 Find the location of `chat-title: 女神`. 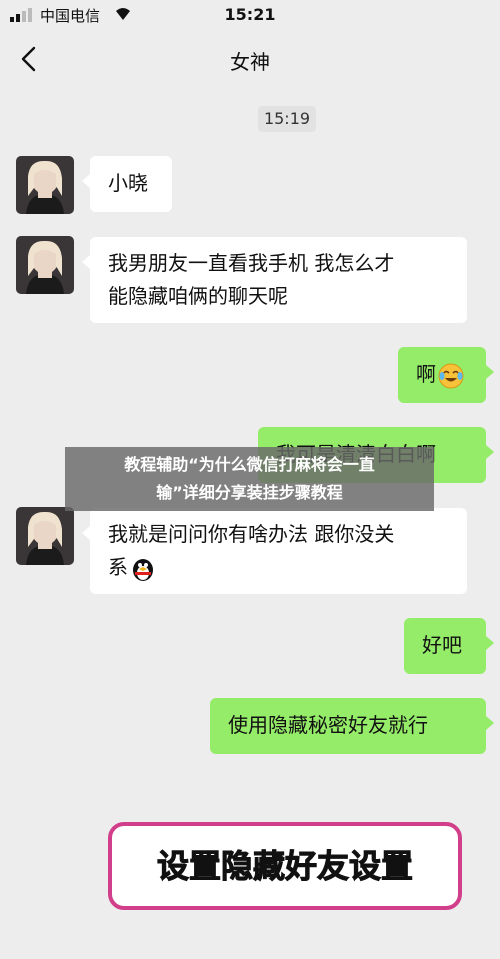

chat-title: 女神 is located at coordinates (250, 62).